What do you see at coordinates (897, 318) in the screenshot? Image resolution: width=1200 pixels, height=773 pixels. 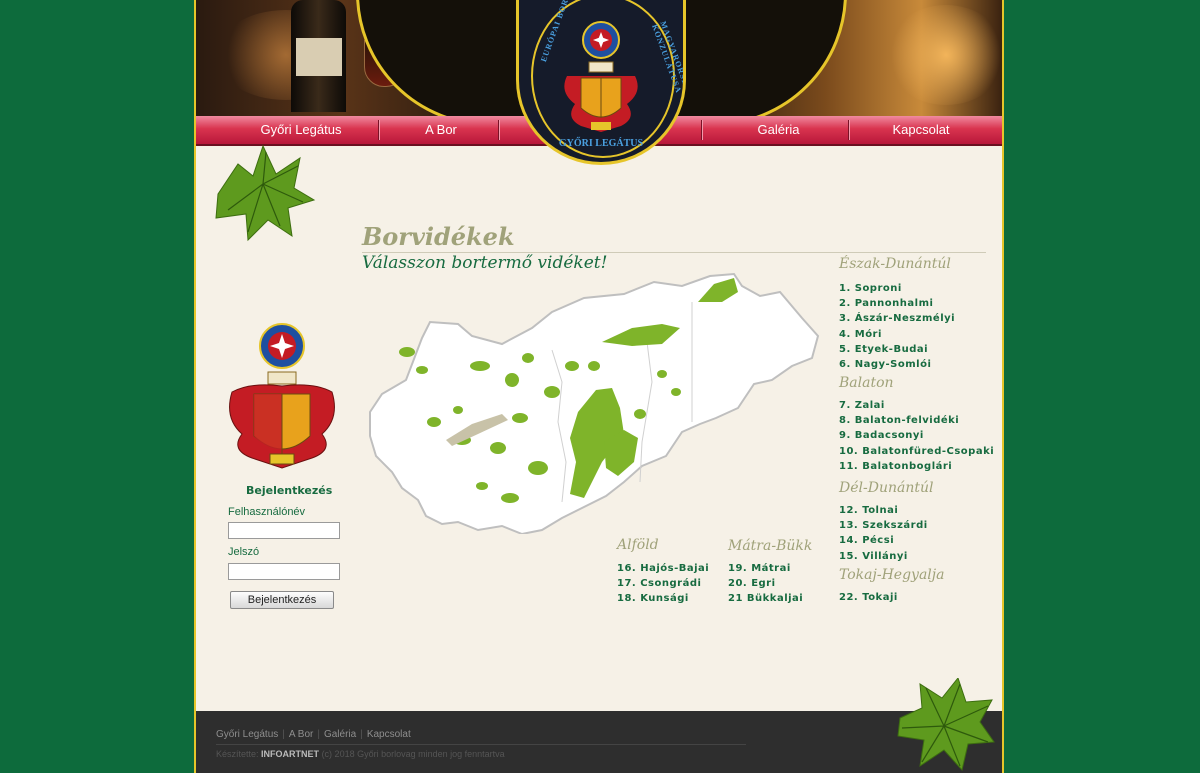 I see `region-link: 3. Ászár-Neszmélyi` at bounding box center [897, 318].